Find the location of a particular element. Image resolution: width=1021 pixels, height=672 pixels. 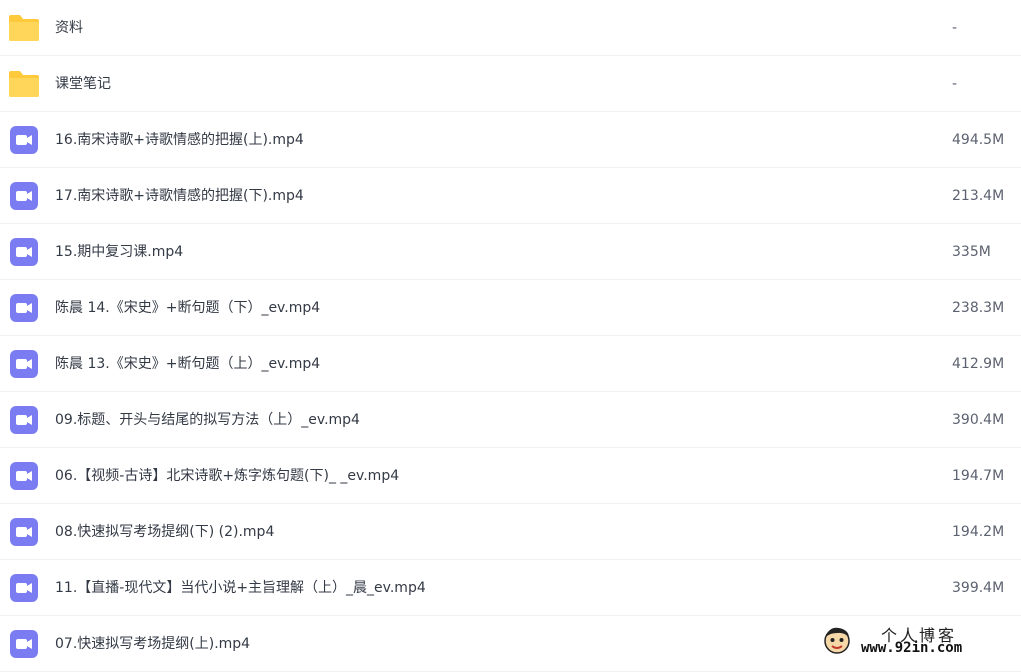

list-item-video-10: 11.【直播-现代文】当代小说+主旨理解（上）_晨_ev.mp4 399.4M is located at coordinates (510, 588).